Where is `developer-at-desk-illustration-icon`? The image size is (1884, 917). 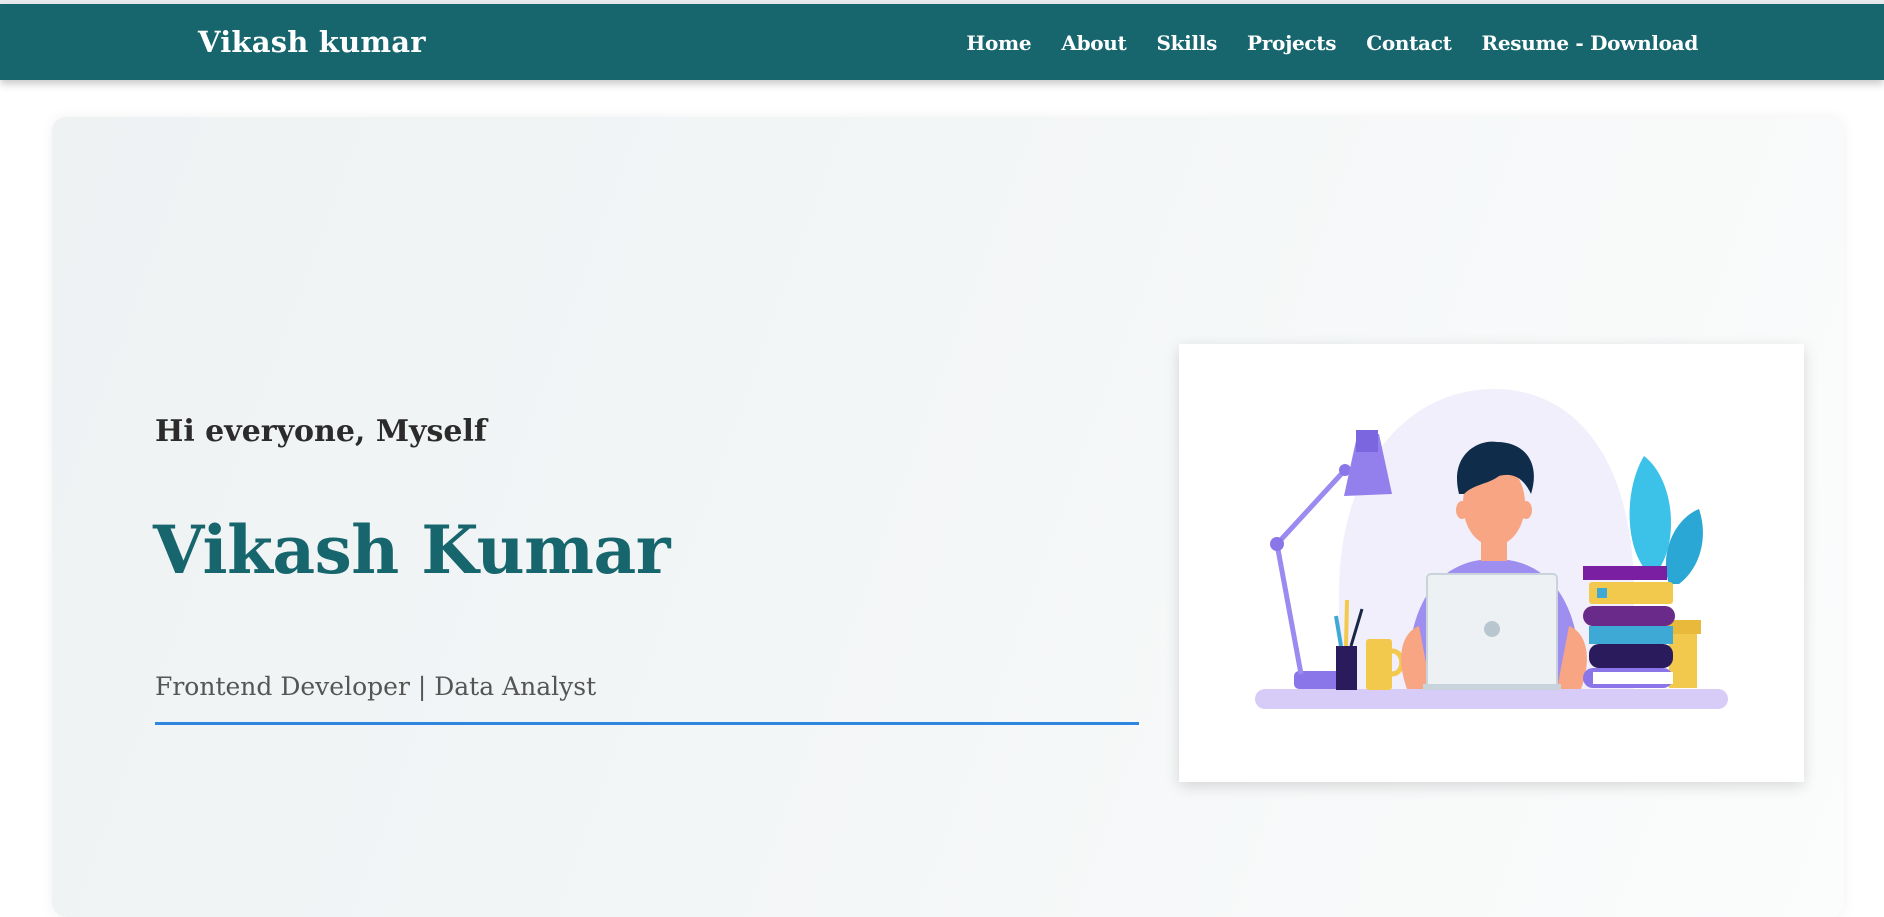 developer-at-desk-illustration-icon is located at coordinates (1491, 549).